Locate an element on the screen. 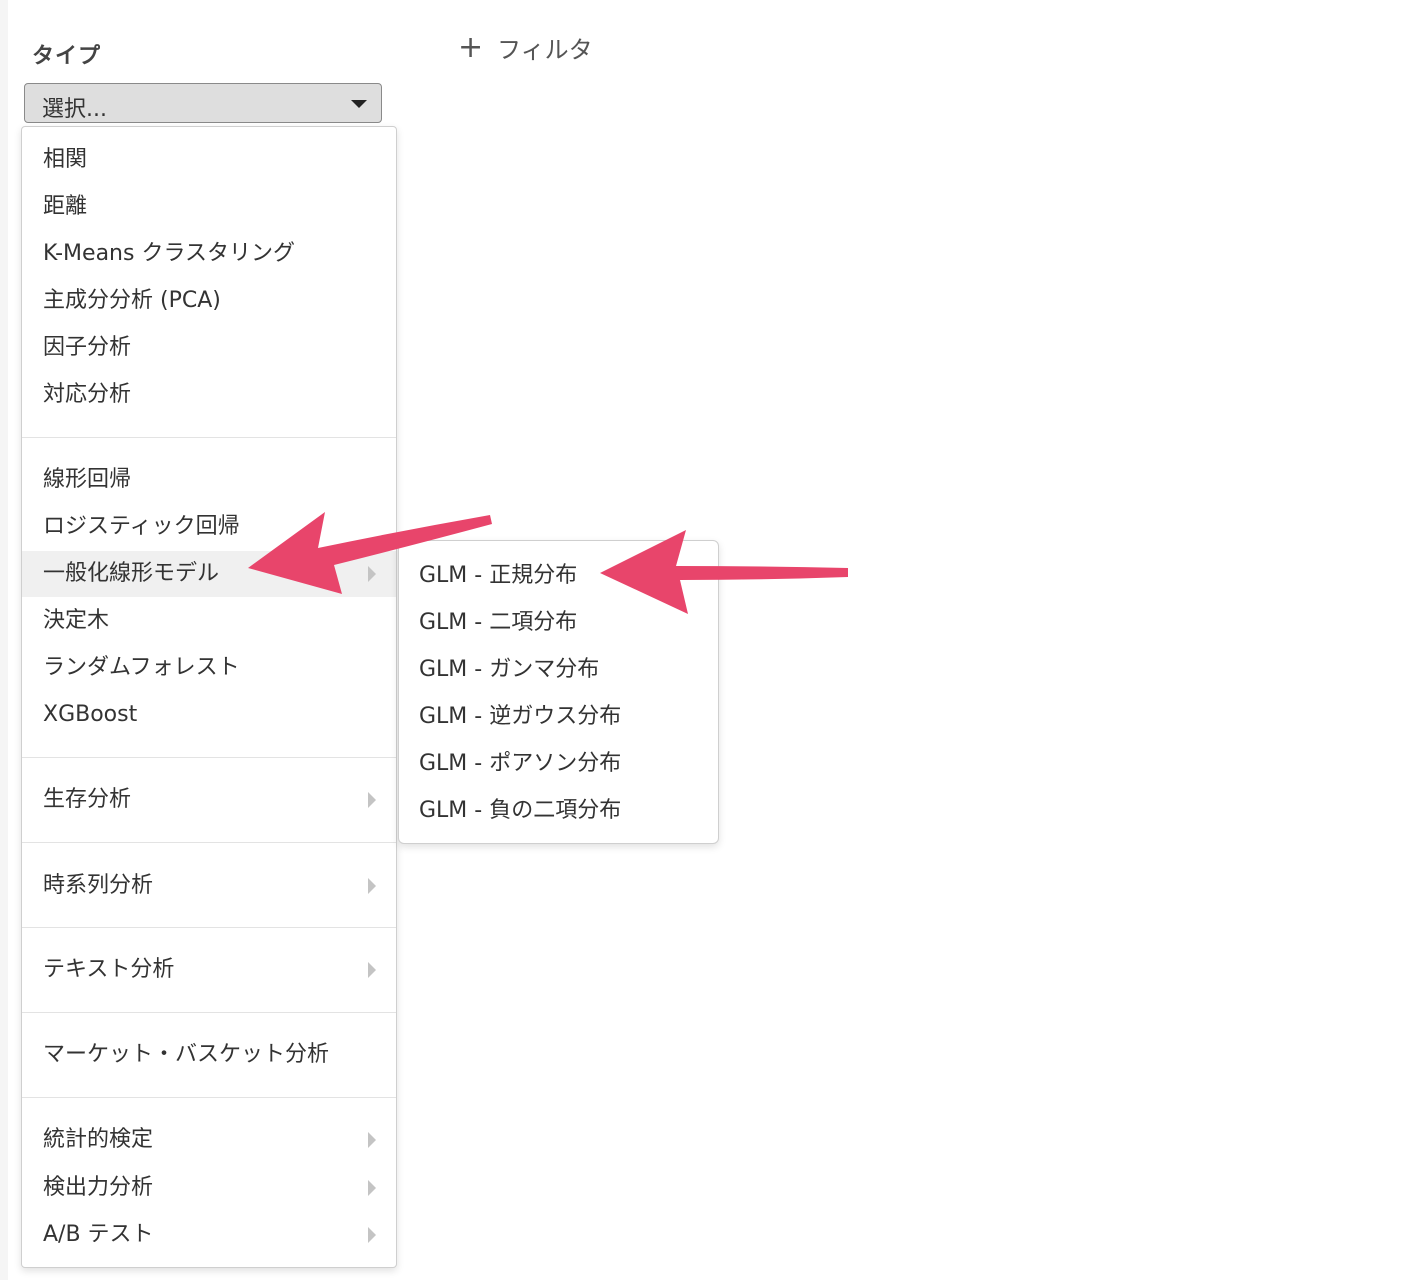  plus-icon: + is located at coordinates (471, 47).